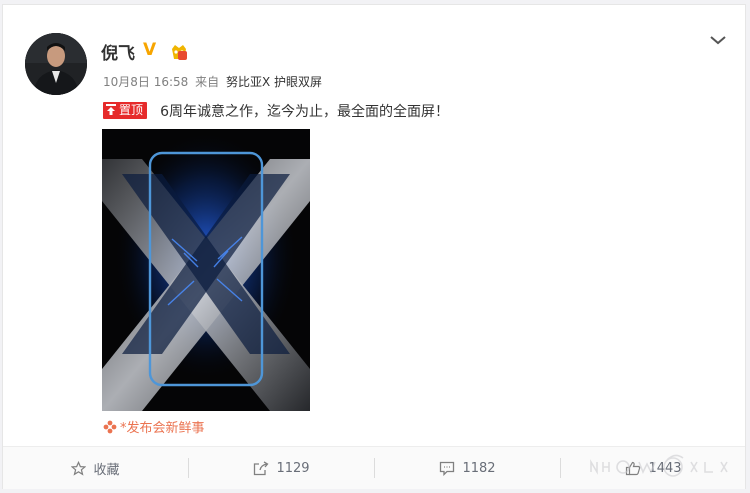 The height and width of the screenshot is (493, 750). I want to click on repost-button: 1129, so click(281, 468).